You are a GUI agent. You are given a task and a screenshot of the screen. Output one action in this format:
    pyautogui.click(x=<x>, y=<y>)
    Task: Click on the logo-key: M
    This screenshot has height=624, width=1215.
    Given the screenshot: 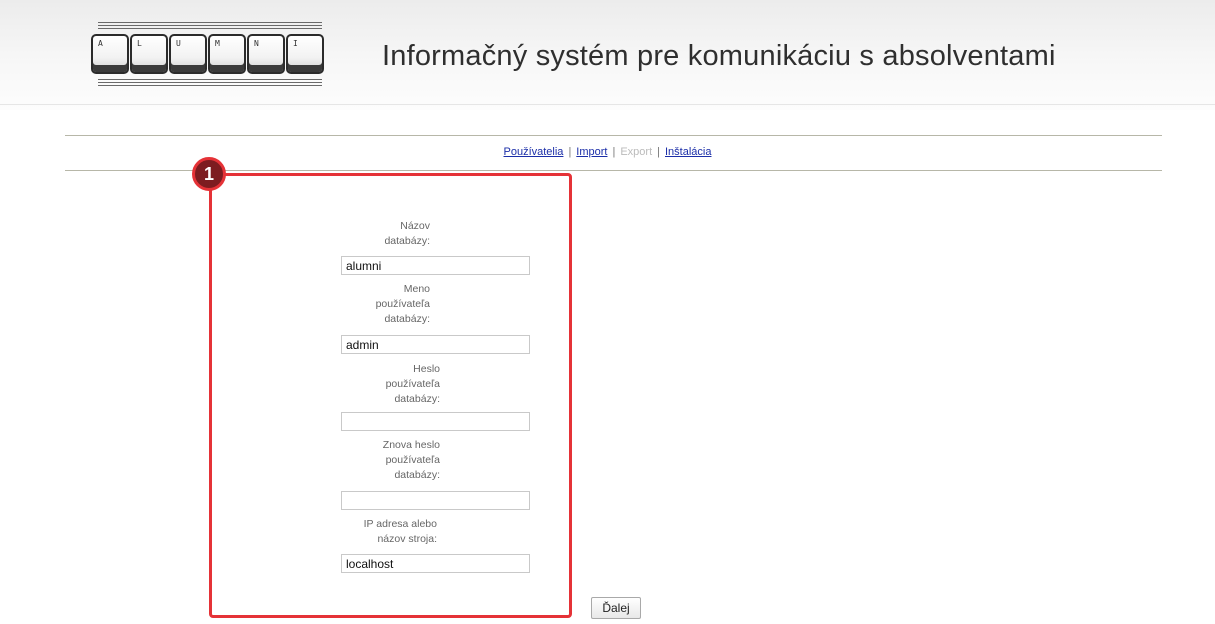 What is the action you would take?
    pyautogui.click(x=227, y=54)
    